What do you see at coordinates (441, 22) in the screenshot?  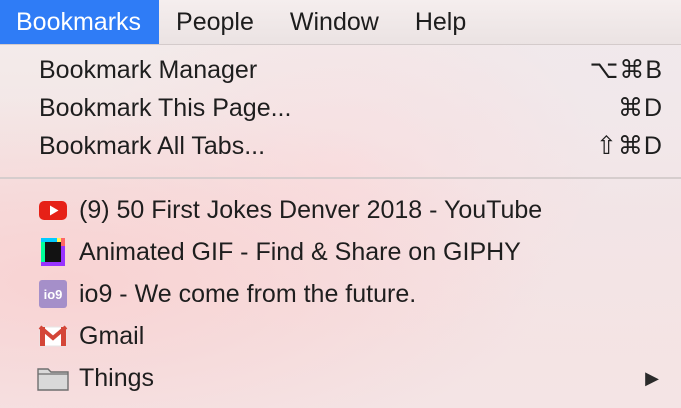 I see `menu-help: Help` at bounding box center [441, 22].